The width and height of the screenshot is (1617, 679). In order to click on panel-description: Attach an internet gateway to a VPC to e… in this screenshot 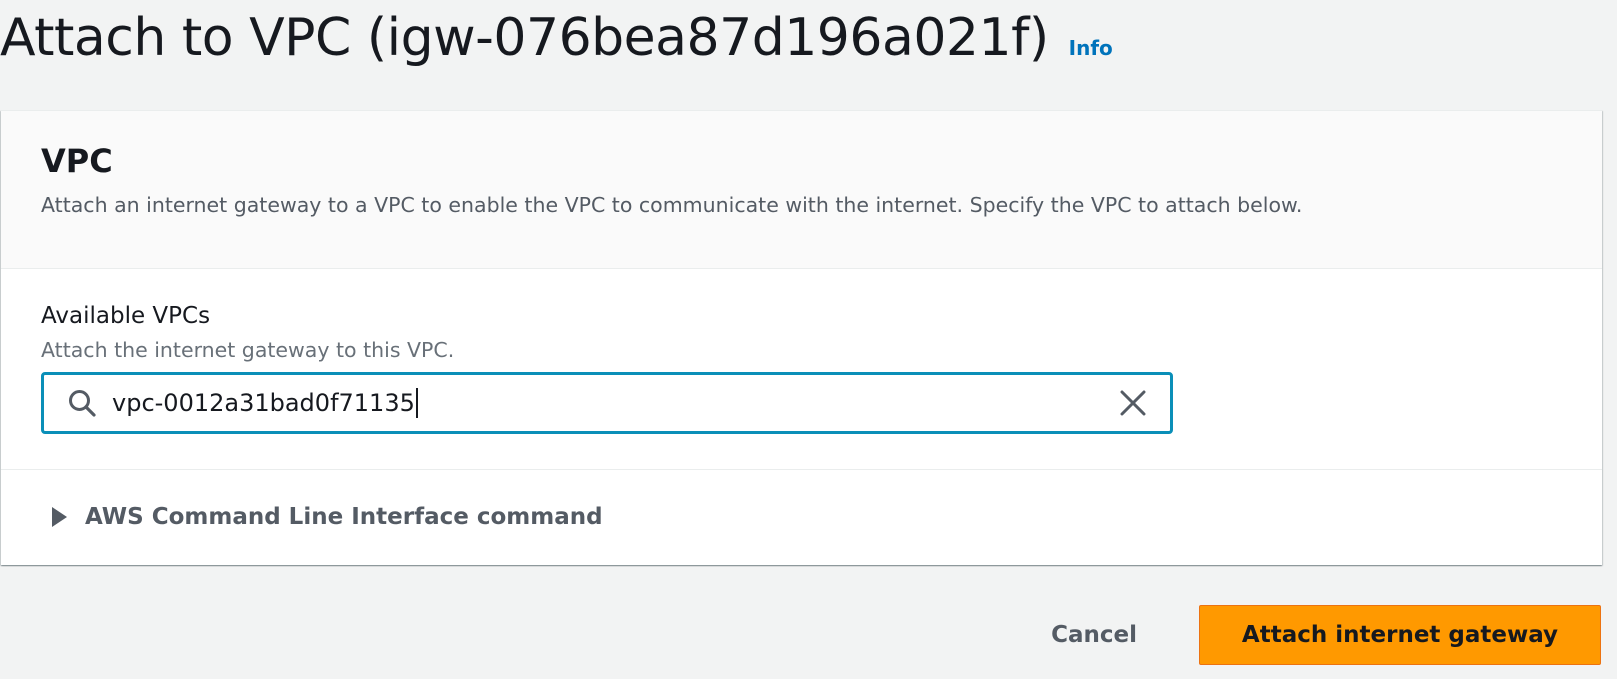, I will do `click(672, 205)`.